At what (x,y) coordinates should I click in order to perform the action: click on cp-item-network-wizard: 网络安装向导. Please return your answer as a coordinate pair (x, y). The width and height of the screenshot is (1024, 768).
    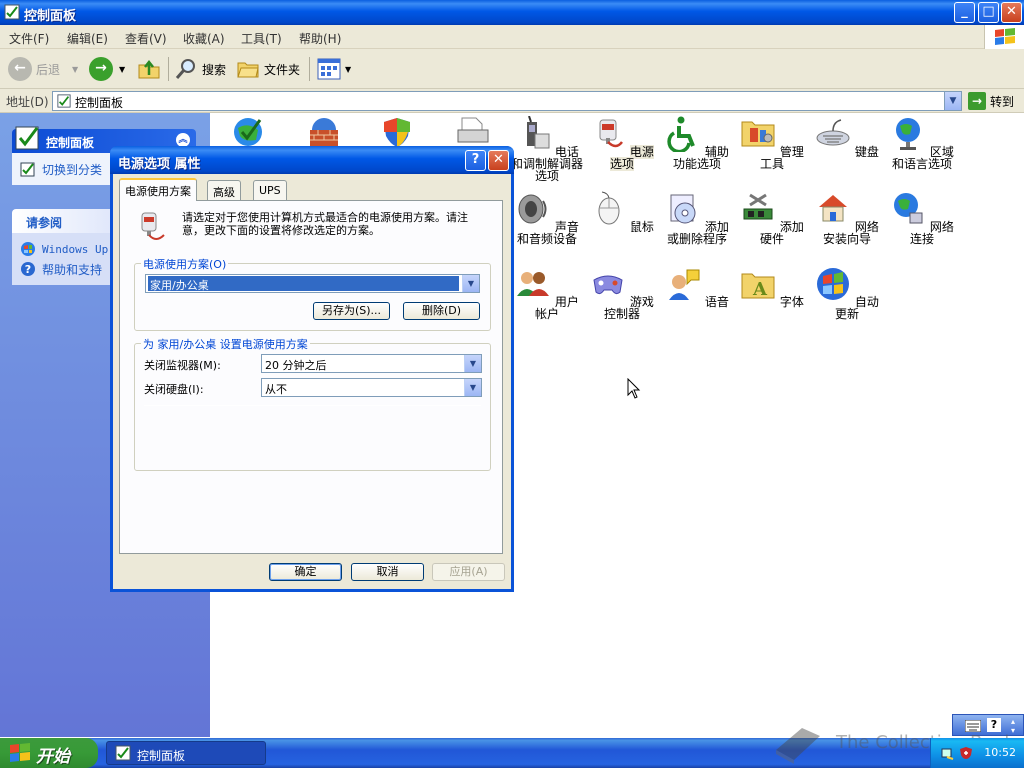
    Looking at the image, I should click on (847, 218).